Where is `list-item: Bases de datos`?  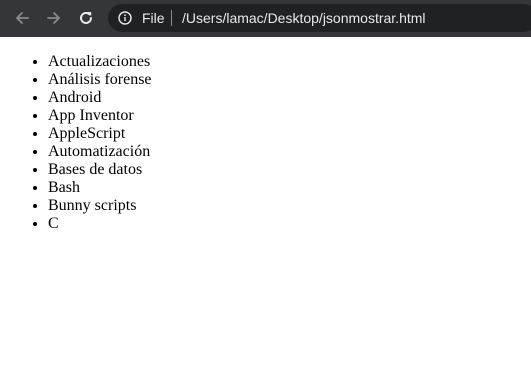 list-item: Bases de datos is located at coordinates (100, 170).